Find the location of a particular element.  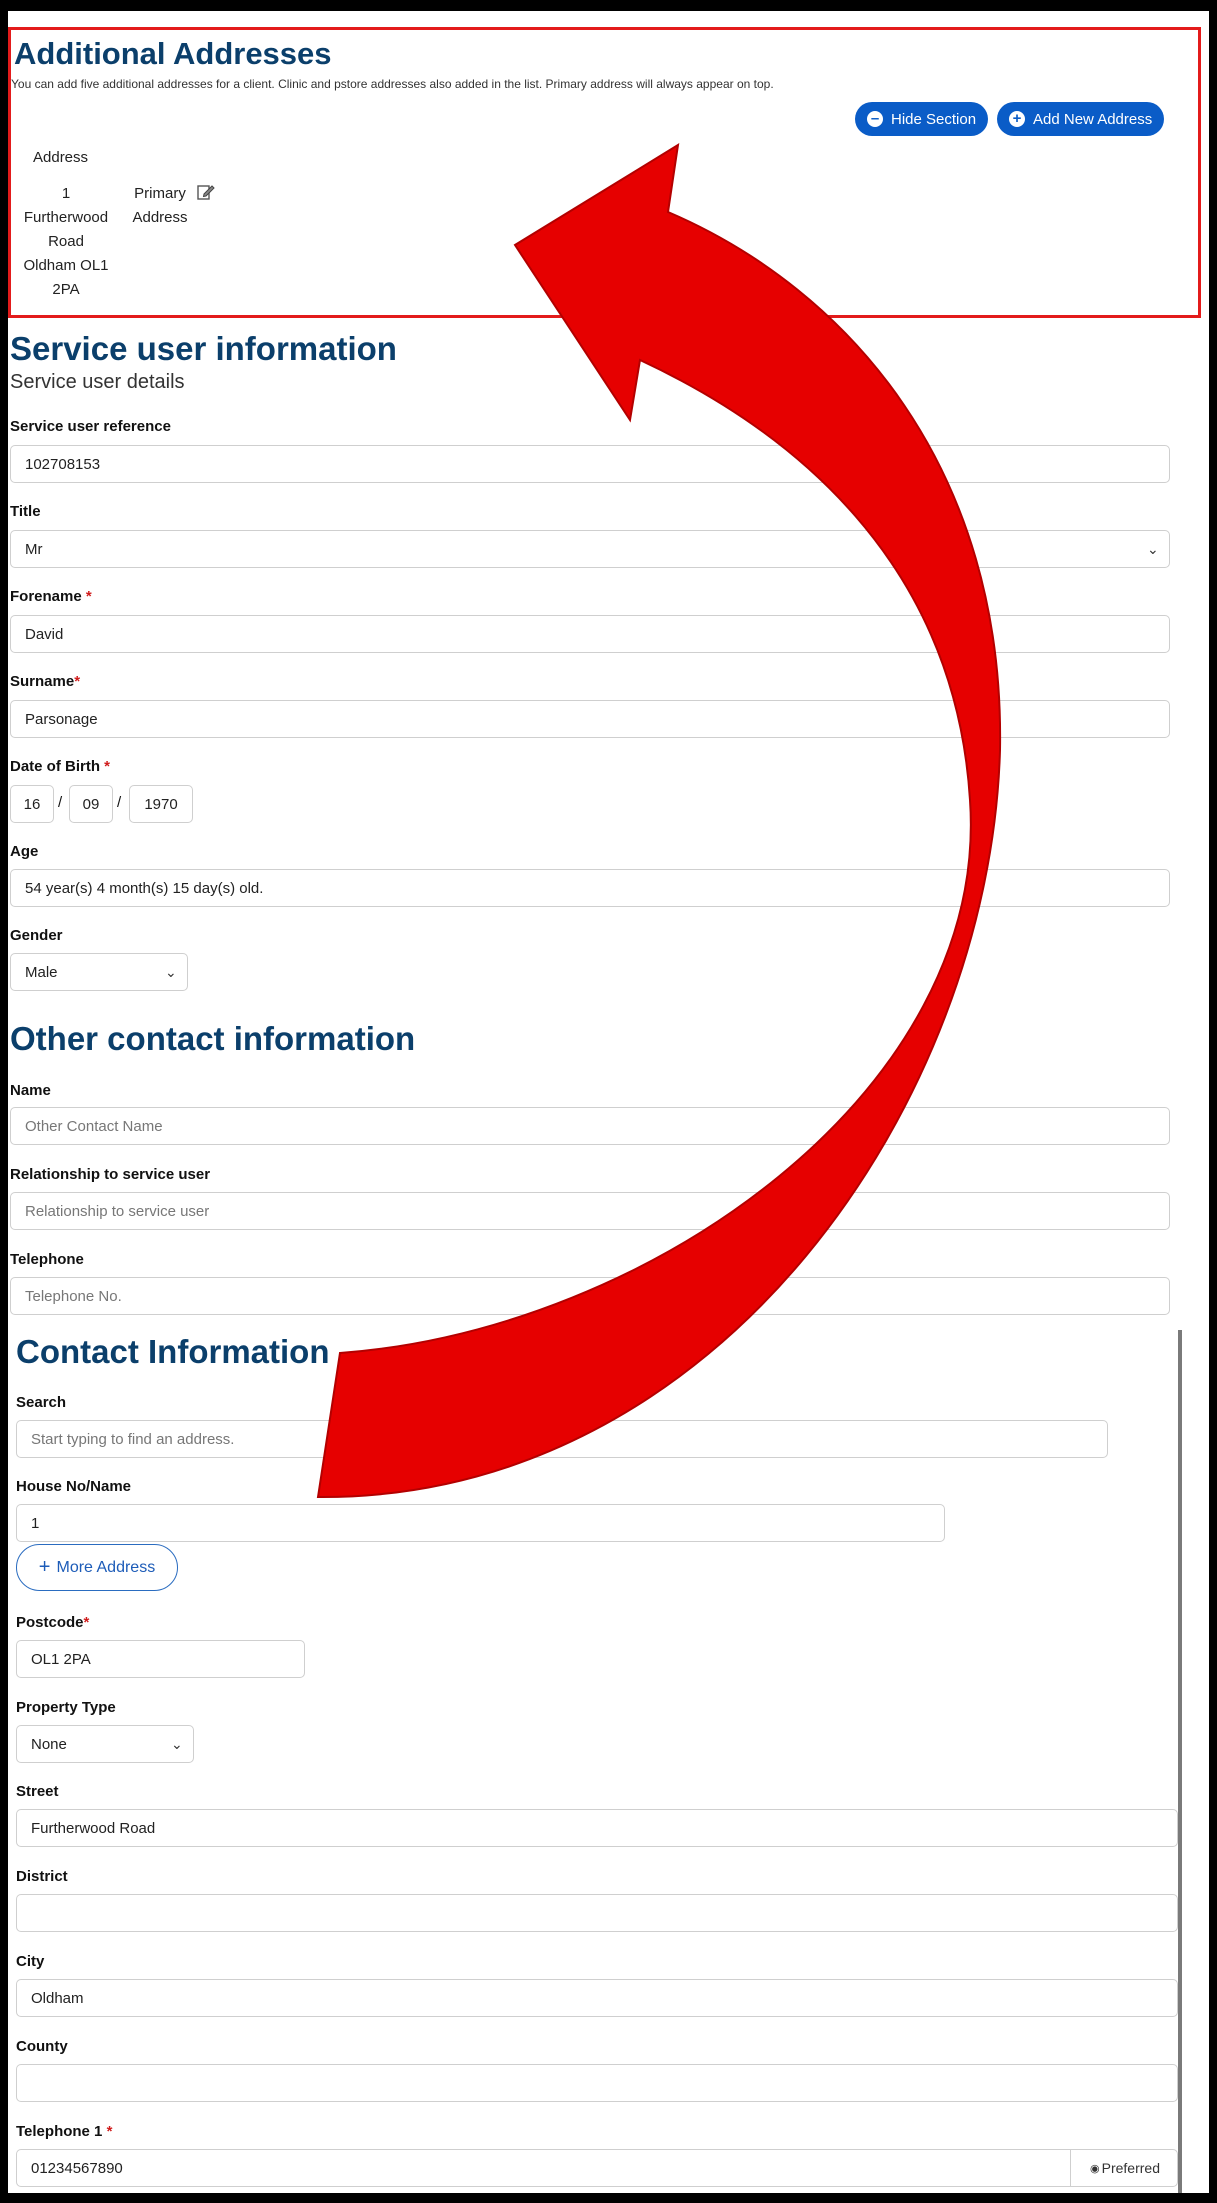

city-label: City is located at coordinates (30, 1961).